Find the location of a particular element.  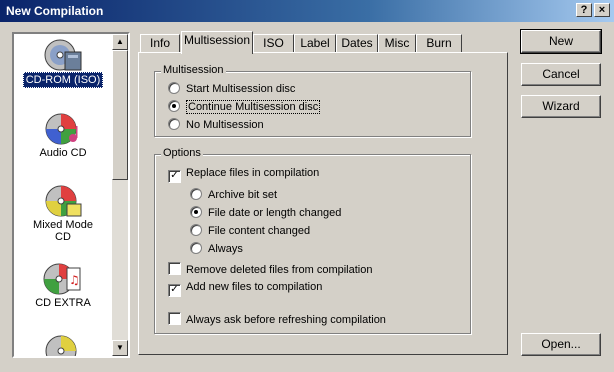

always-radio: Always is located at coordinates (216, 249).